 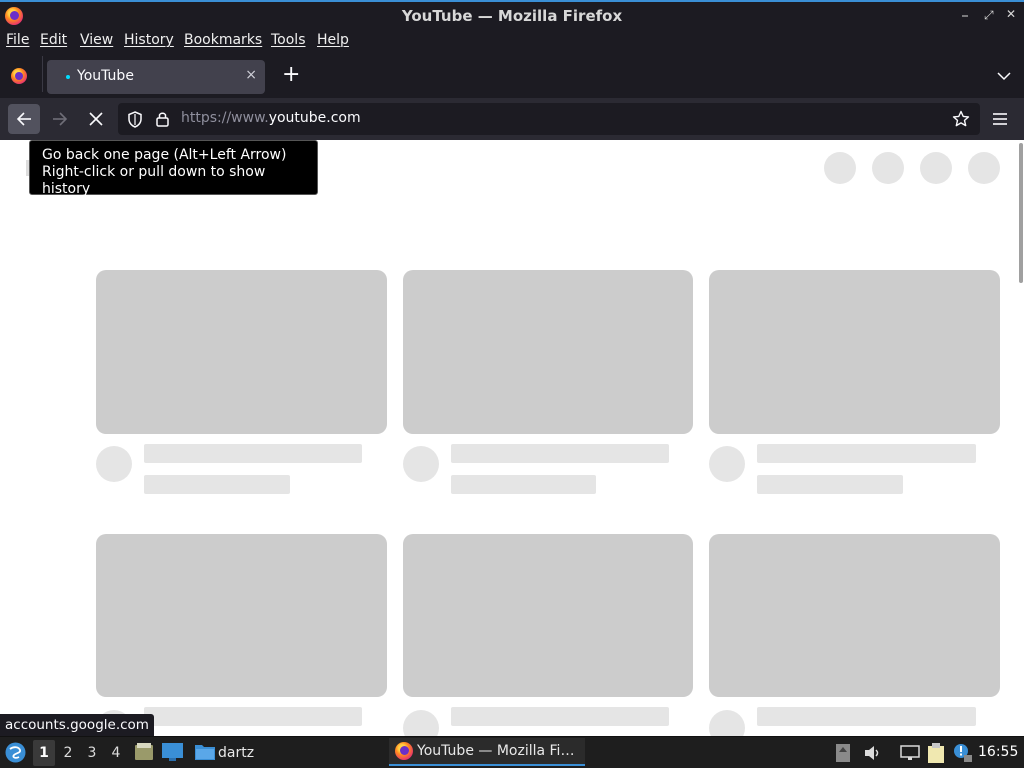 I want to click on tracking-protection-shield-icon, so click(x=135, y=119).